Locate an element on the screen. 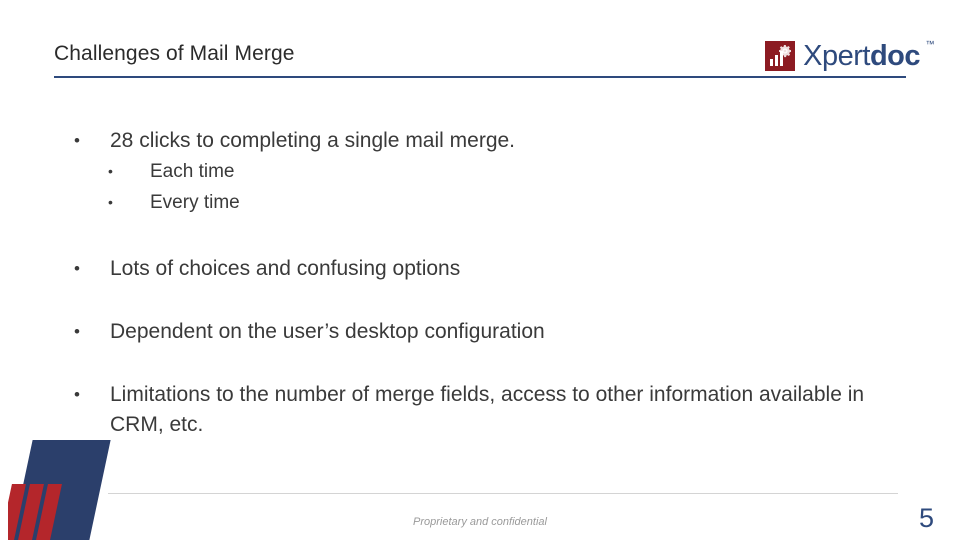 The width and height of the screenshot is (960, 540). page-title: Challenges of Mail Merge is located at coordinates (174, 53).